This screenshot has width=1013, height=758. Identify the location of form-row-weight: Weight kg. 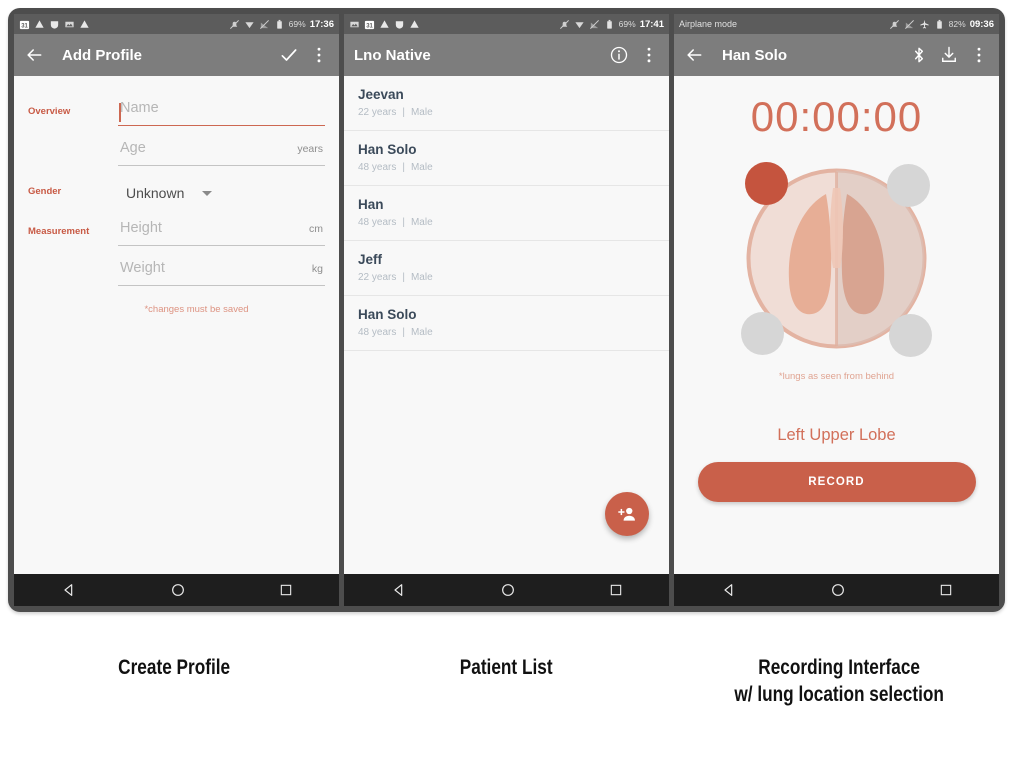
(176, 268).